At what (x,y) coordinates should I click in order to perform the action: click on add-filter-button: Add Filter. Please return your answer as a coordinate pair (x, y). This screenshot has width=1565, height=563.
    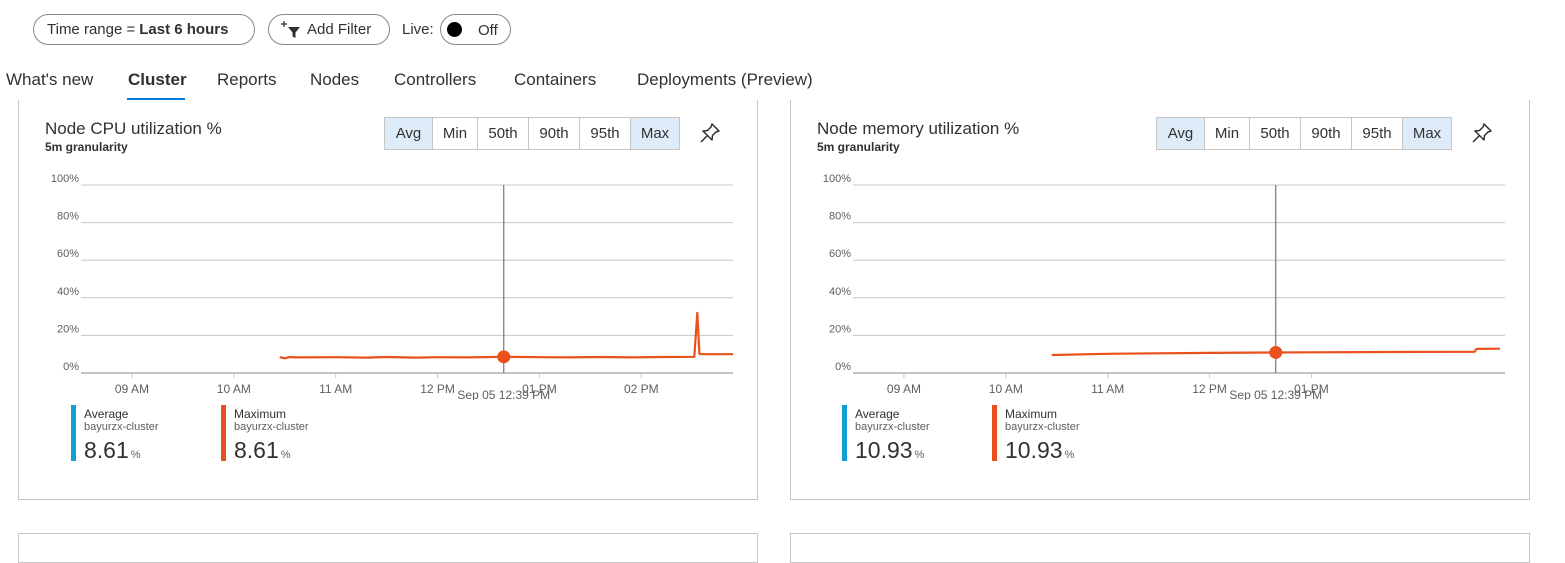
    Looking at the image, I should click on (329, 29).